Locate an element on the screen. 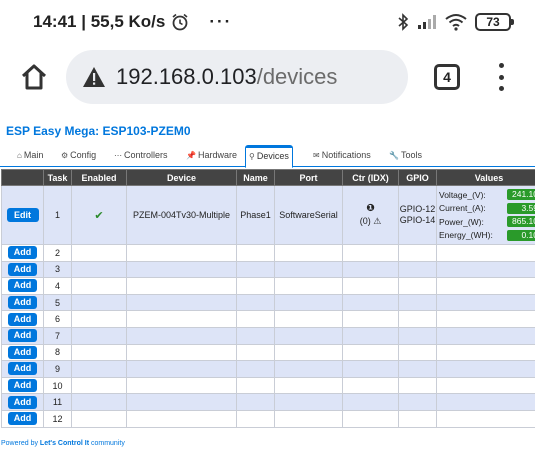 The width and height of the screenshot is (535, 466). address-bar: 192.168.0.103/devices is located at coordinates (237, 77).